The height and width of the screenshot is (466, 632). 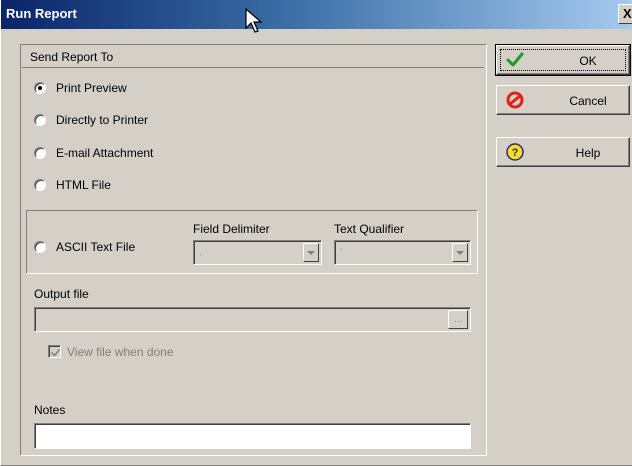 I want to click on field-delimiter-label: Field Delimiter, so click(x=231, y=229).